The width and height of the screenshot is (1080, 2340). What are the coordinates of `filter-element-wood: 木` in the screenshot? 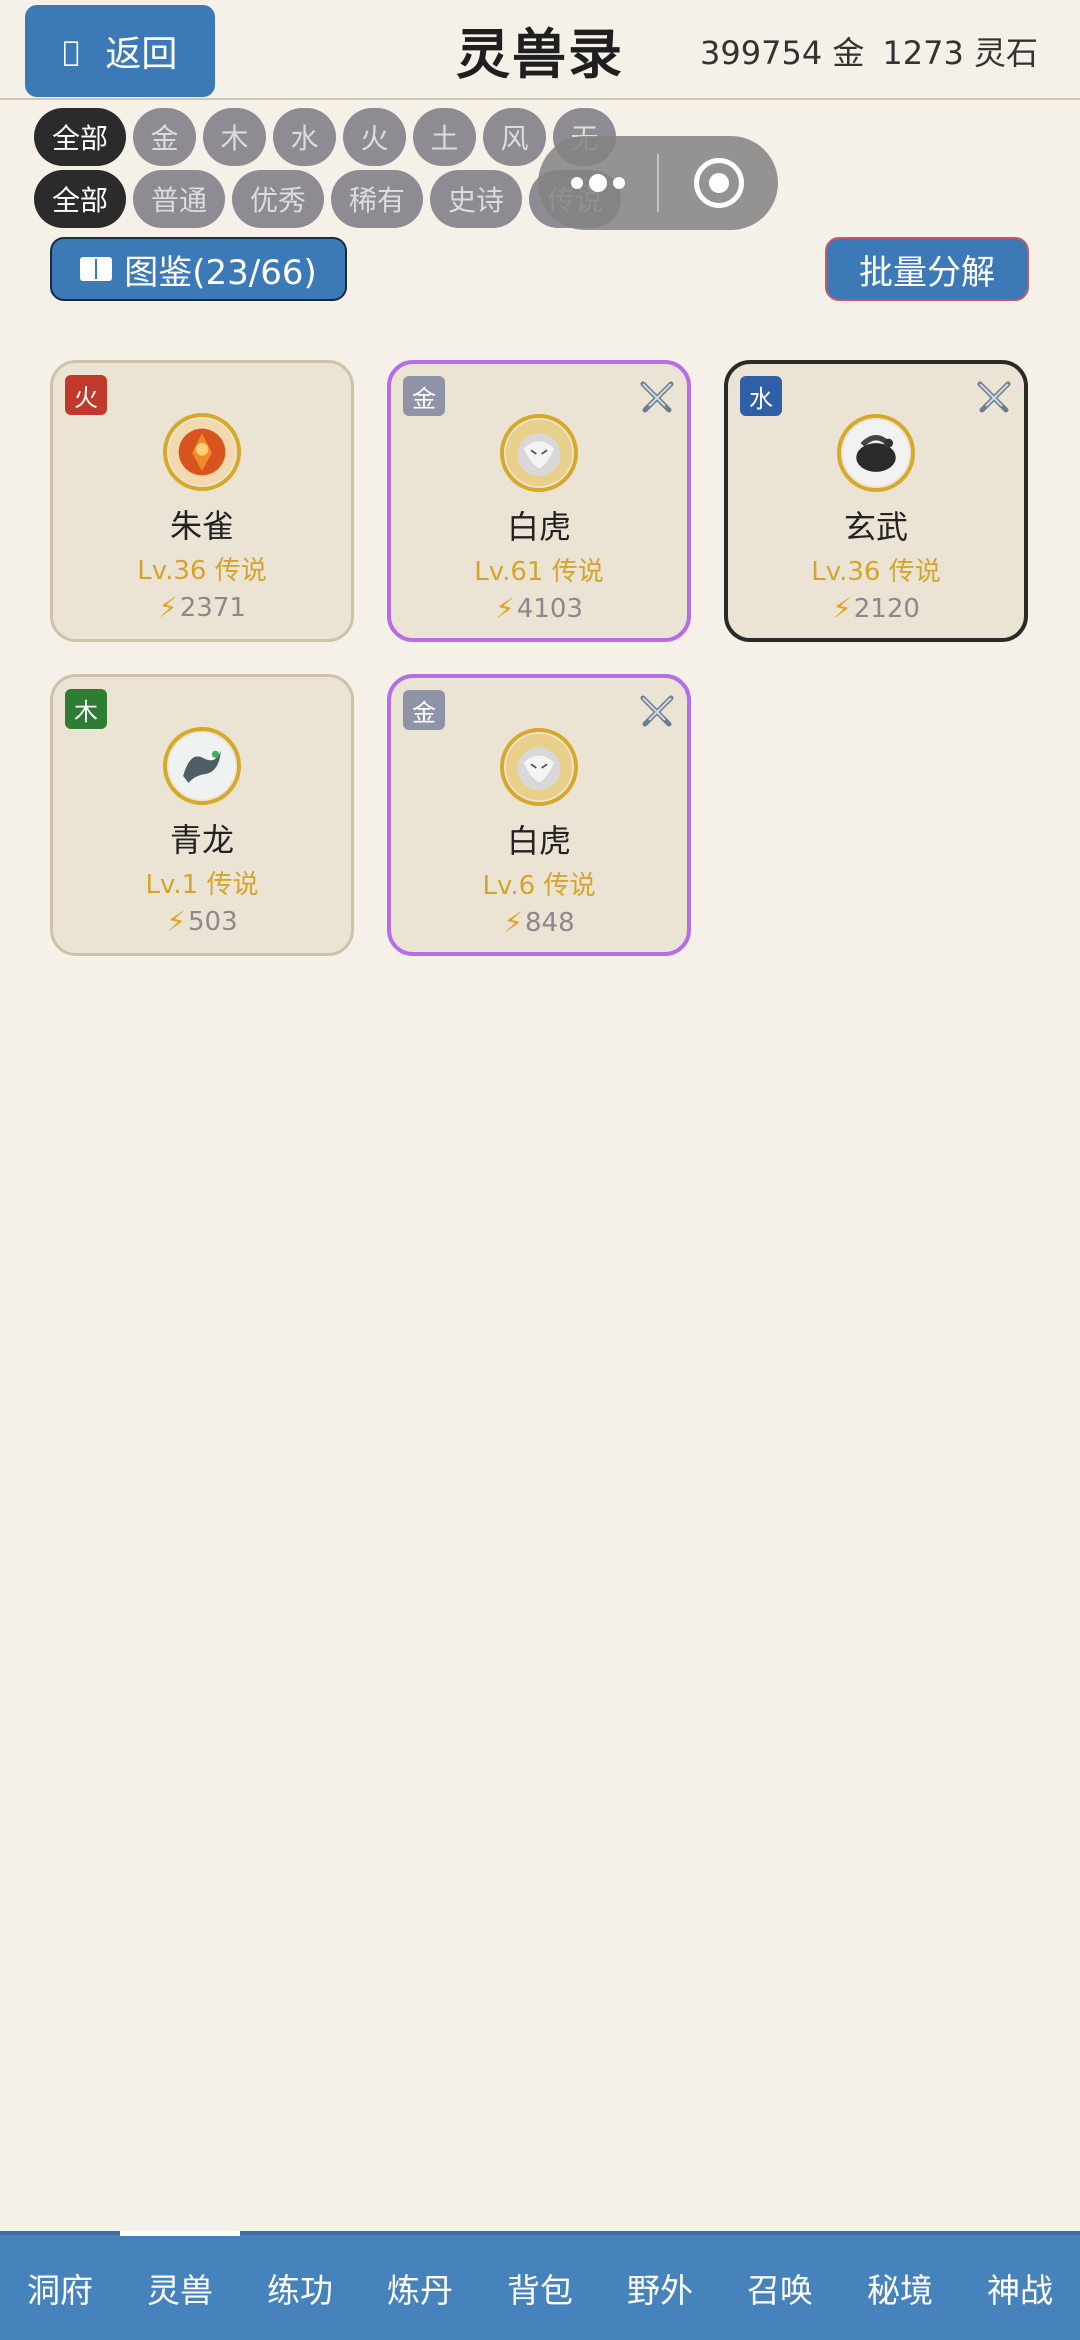 It's located at (234, 137).